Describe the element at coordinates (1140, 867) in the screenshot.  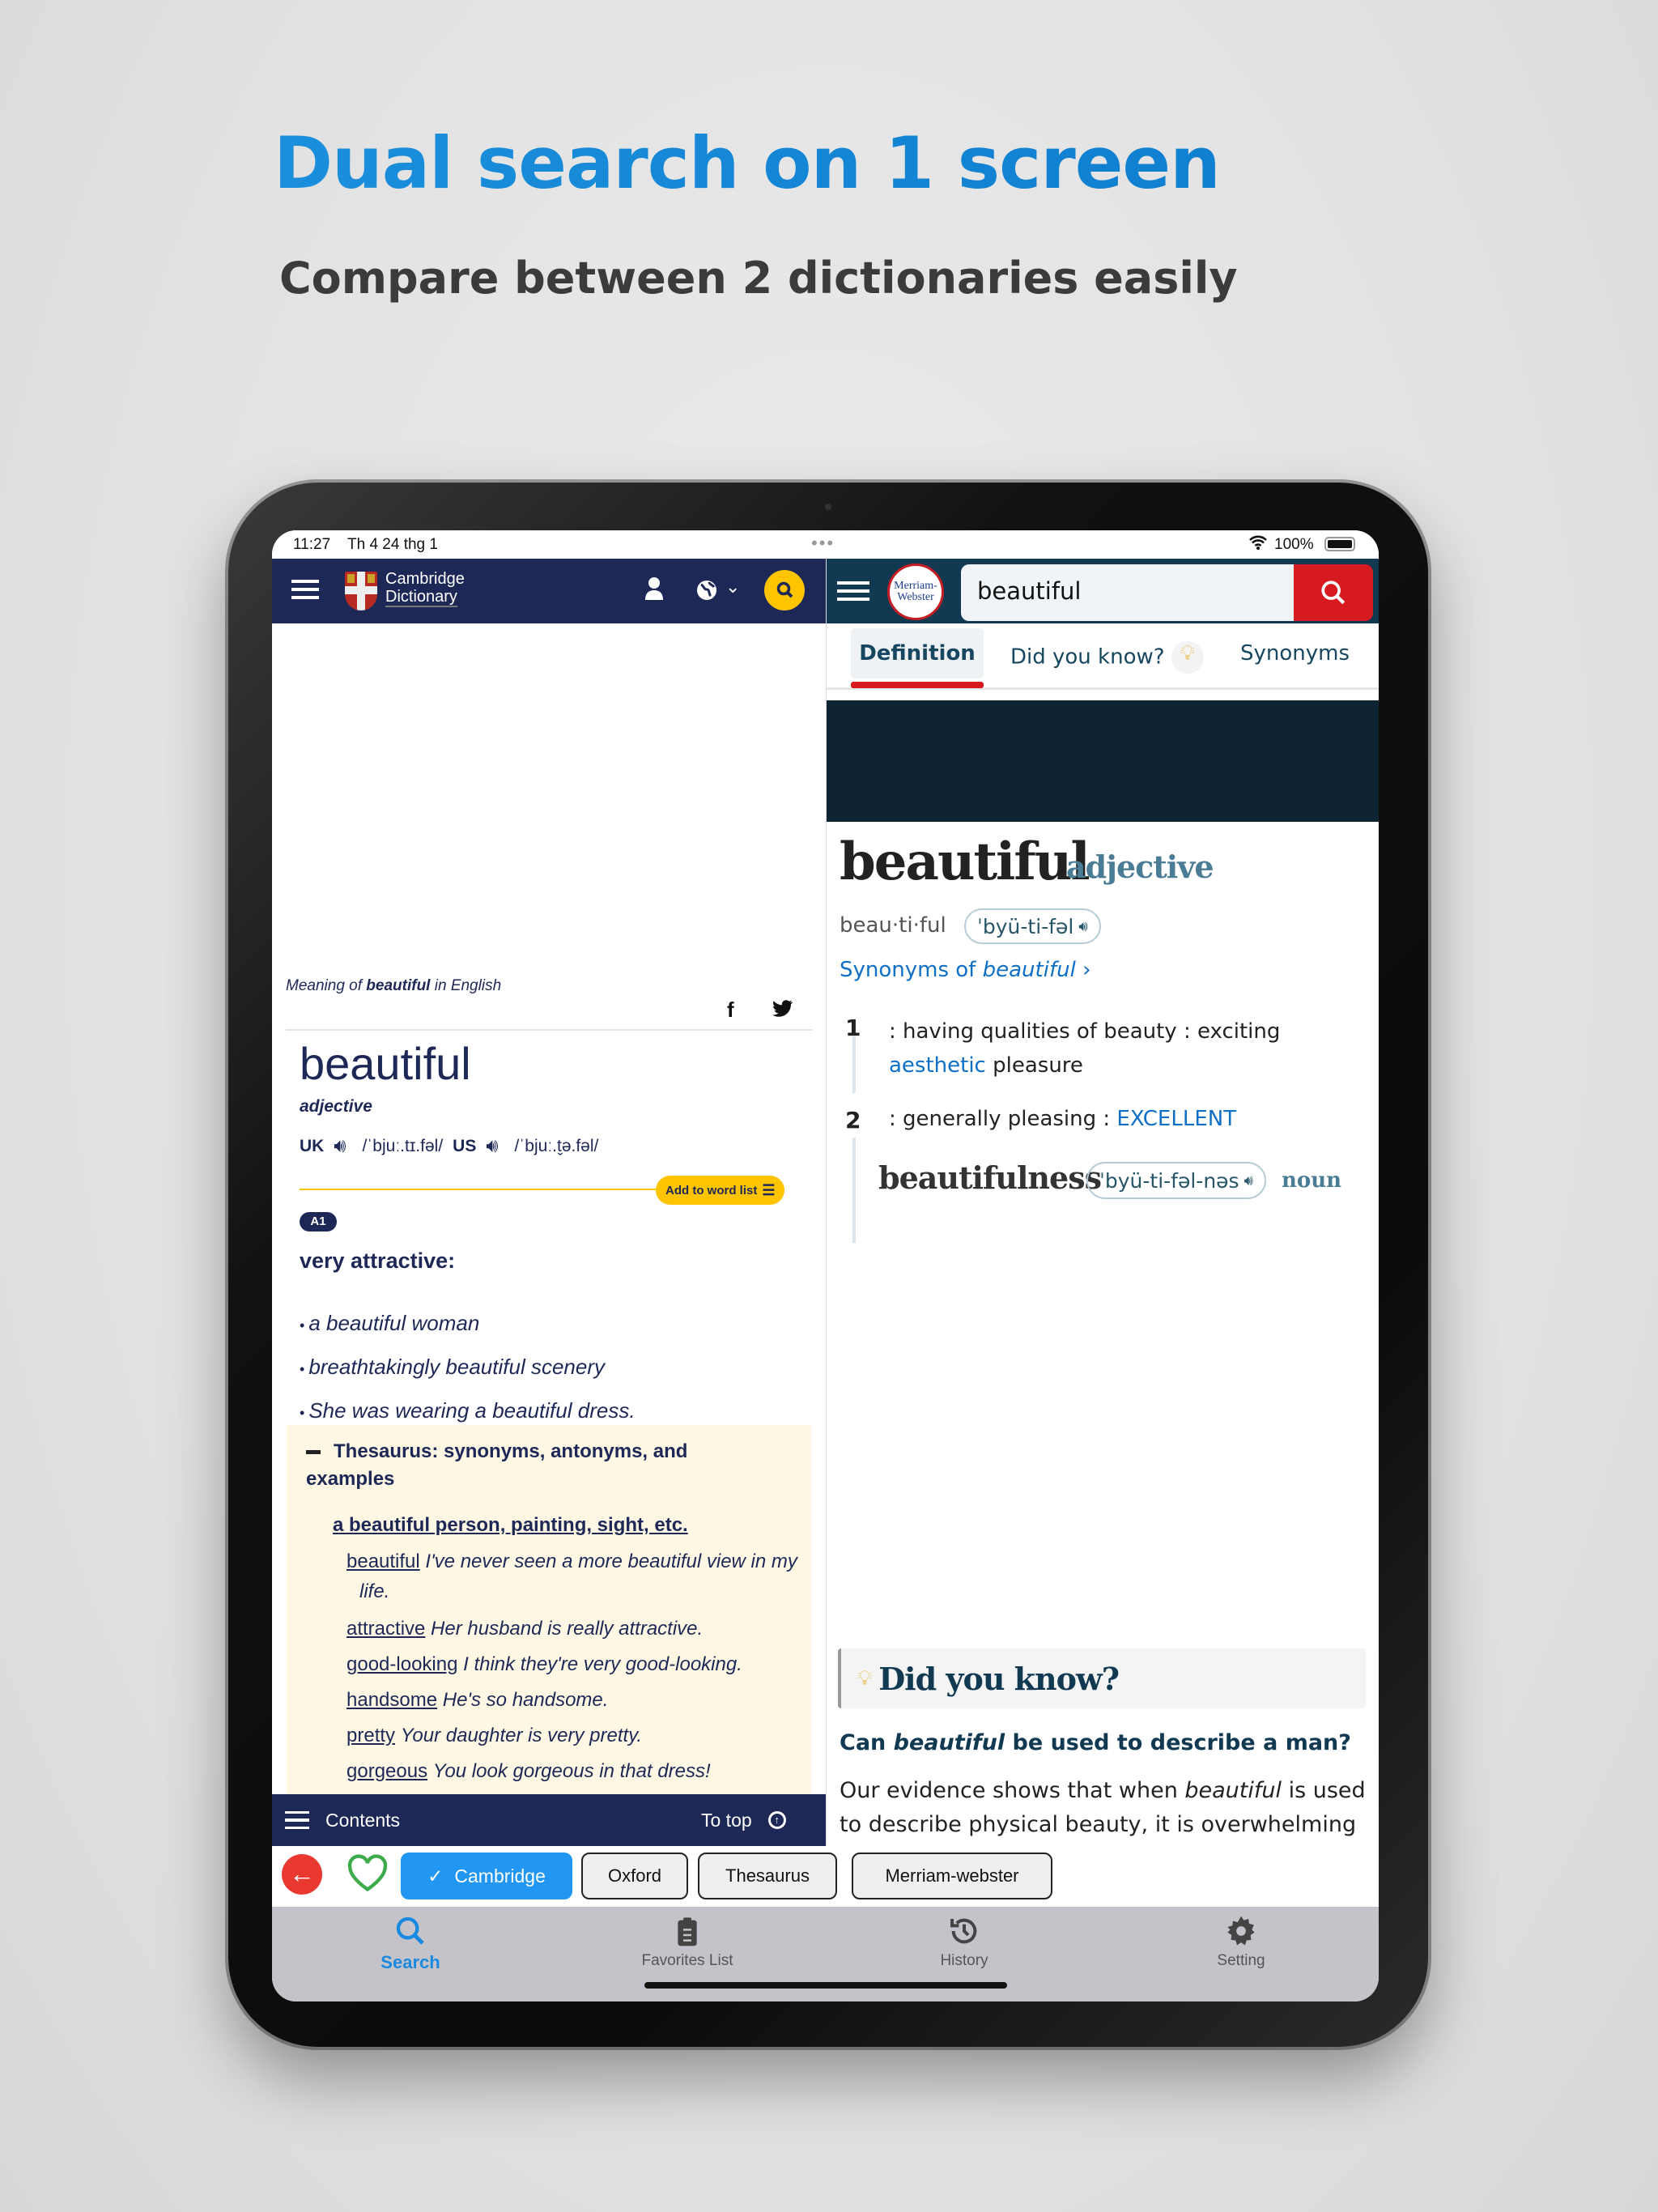
I see `mw-pos: adjective` at that location.